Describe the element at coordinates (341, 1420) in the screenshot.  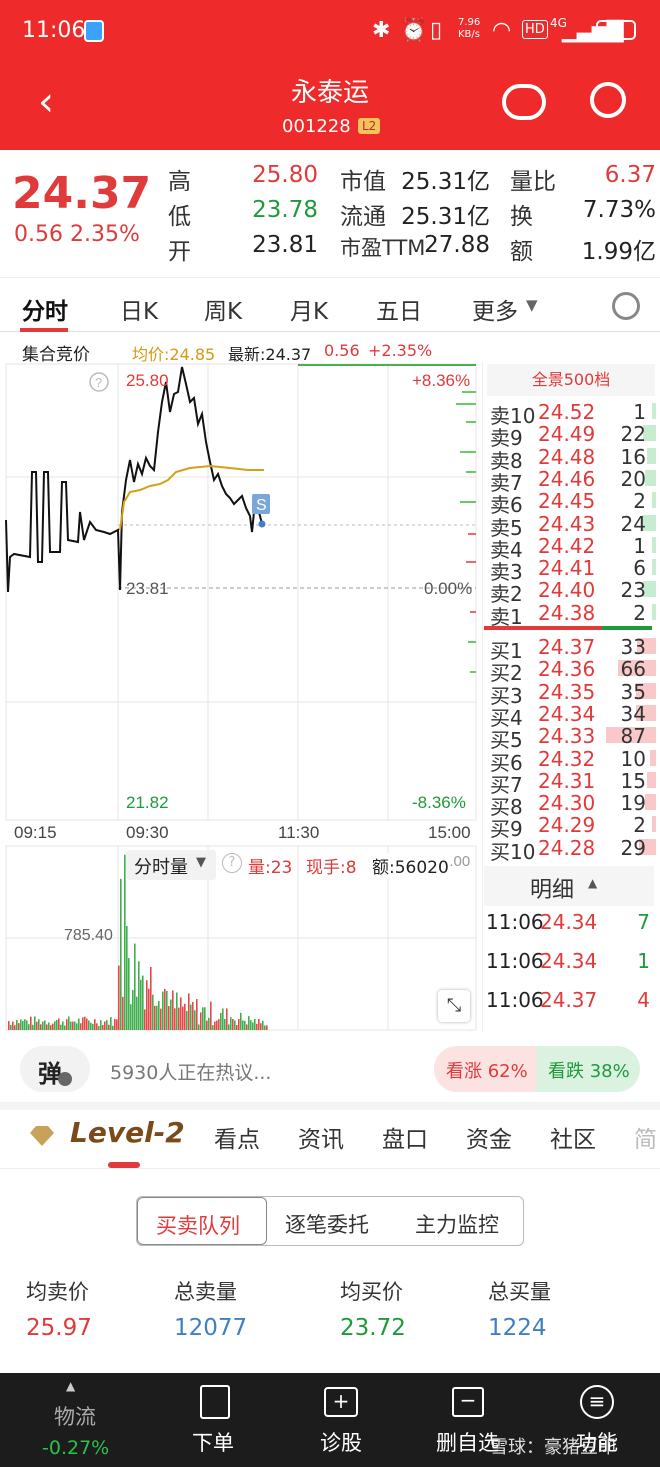
I see `nav-diagnose: + 诊股` at that location.